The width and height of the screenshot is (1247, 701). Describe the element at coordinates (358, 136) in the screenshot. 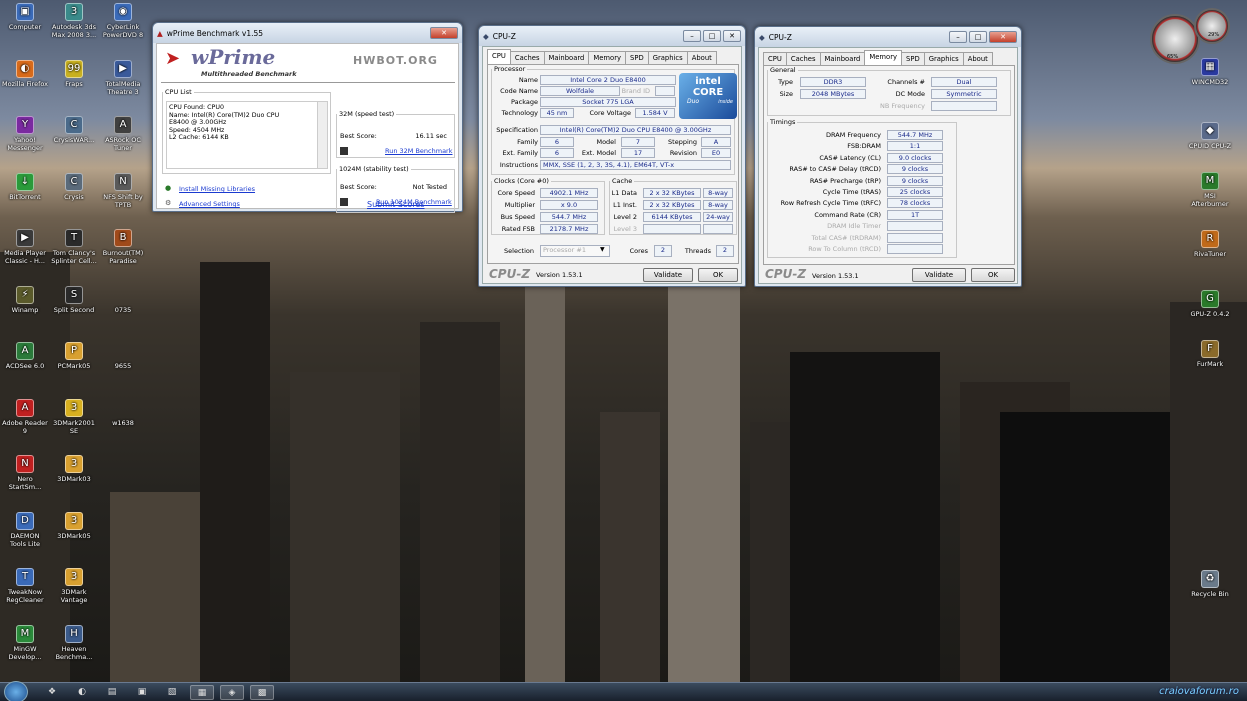

I see `best-score-32-label: Best Score:` at that location.